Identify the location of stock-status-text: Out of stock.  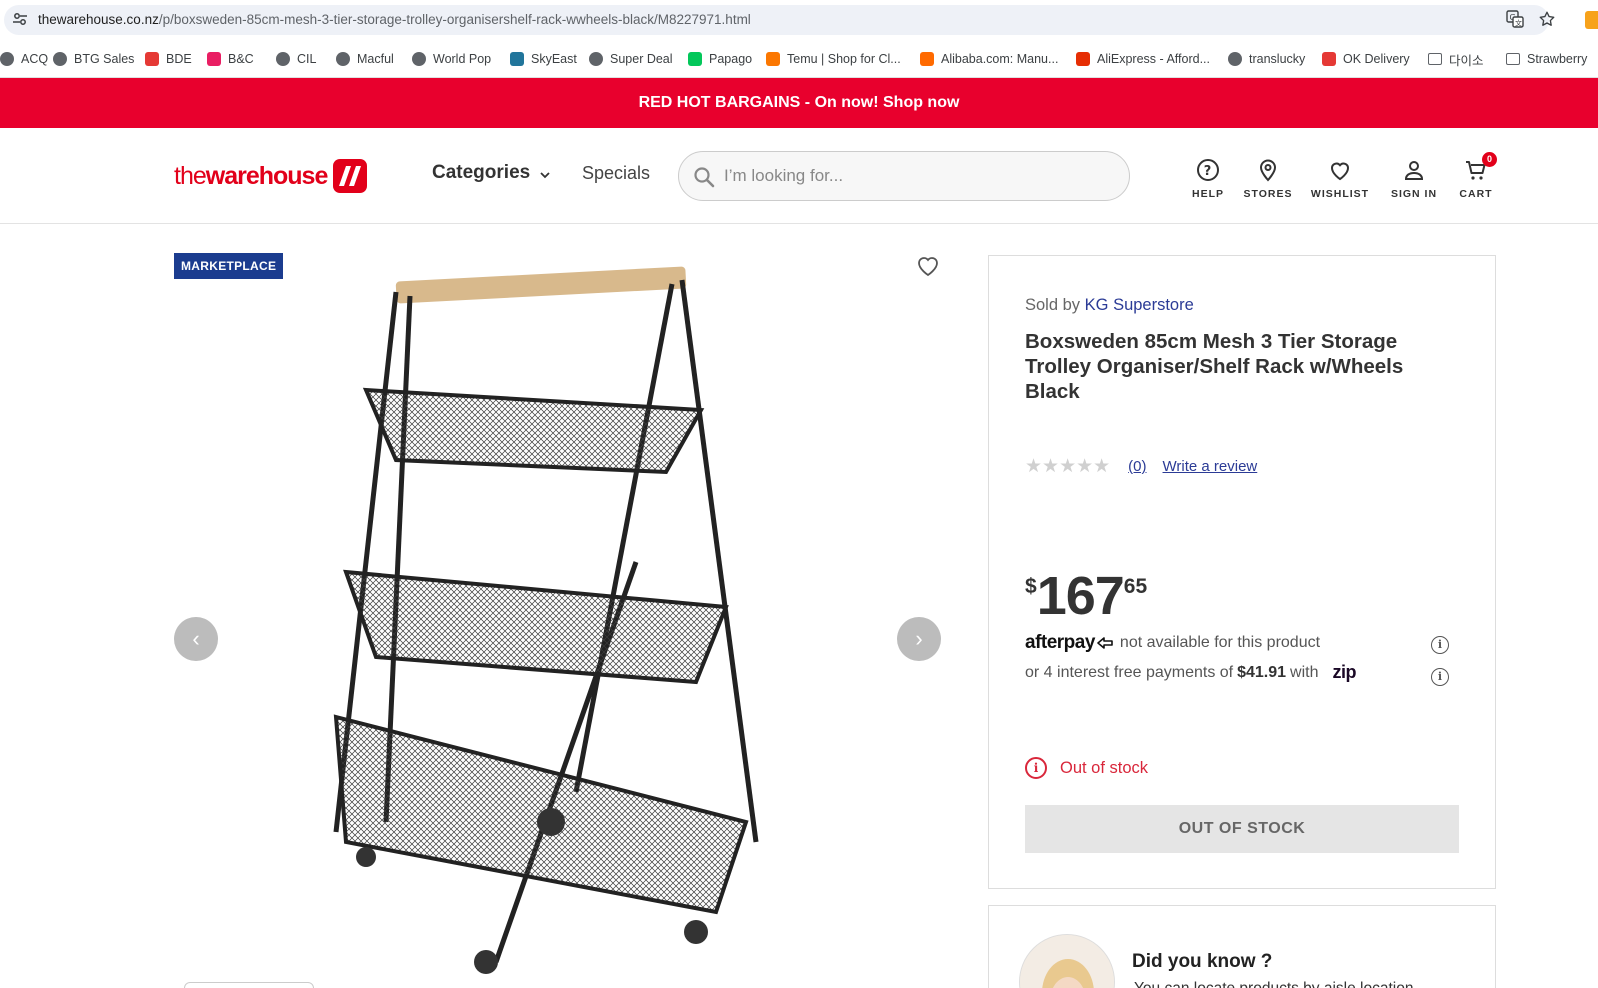
(1104, 767).